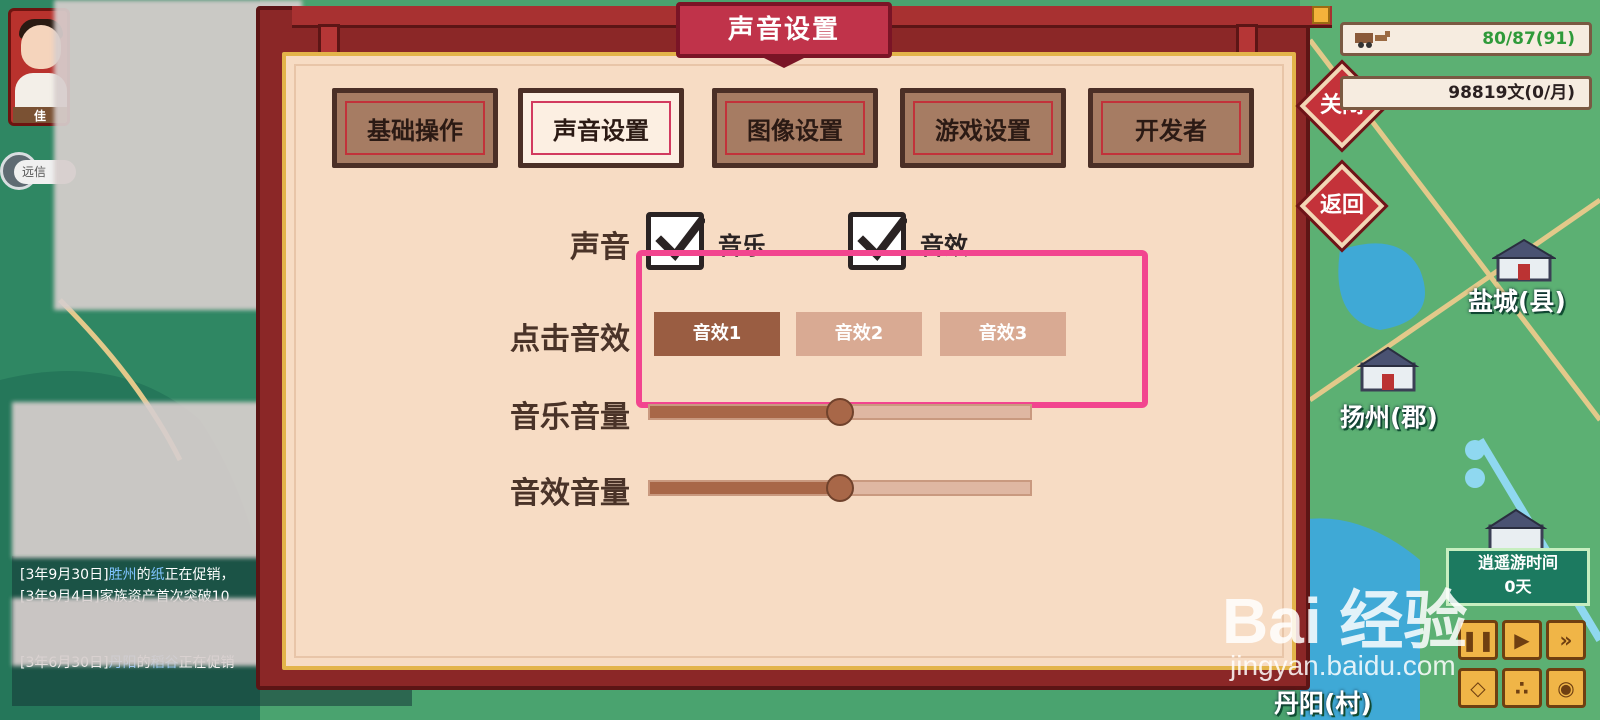 This screenshot has height=720, width=1600. What do you see at coordinates (1566, 688) in the screenshot?
I see `location-pin-icon: ◉` at bounding box center [1566, 688].